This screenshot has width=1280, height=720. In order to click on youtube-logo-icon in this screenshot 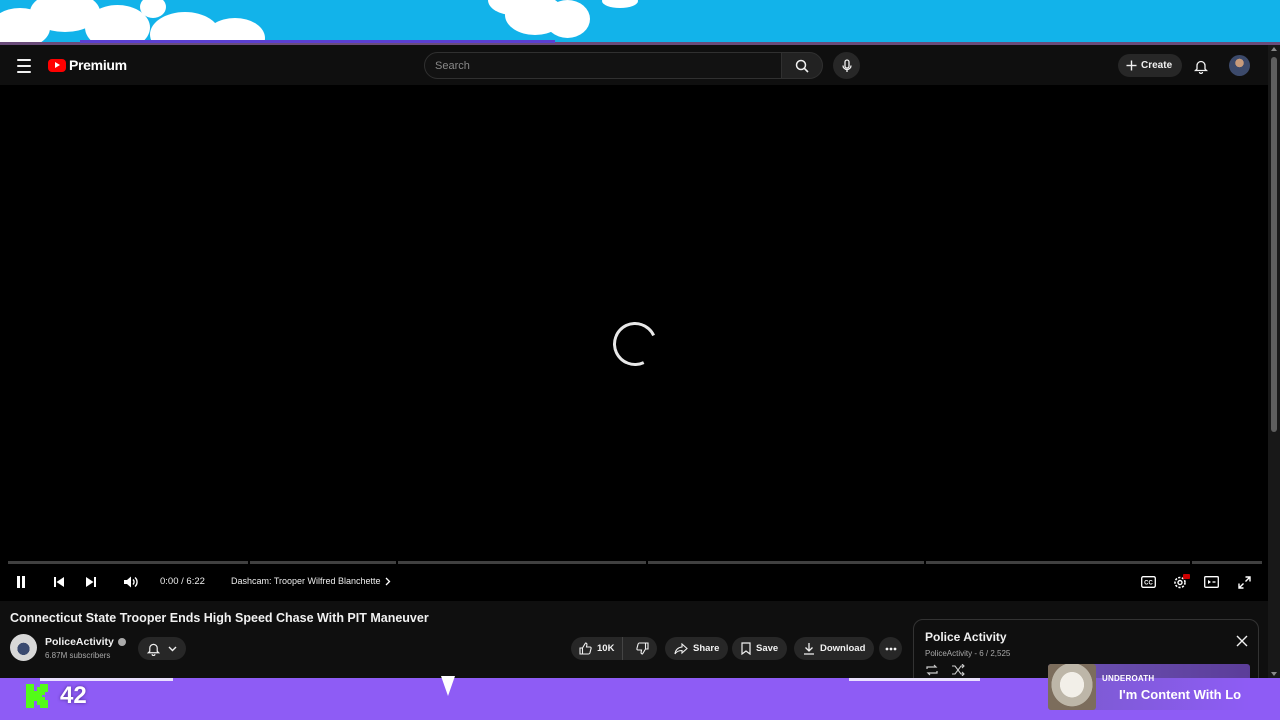, I will do `click(57, 65)`.